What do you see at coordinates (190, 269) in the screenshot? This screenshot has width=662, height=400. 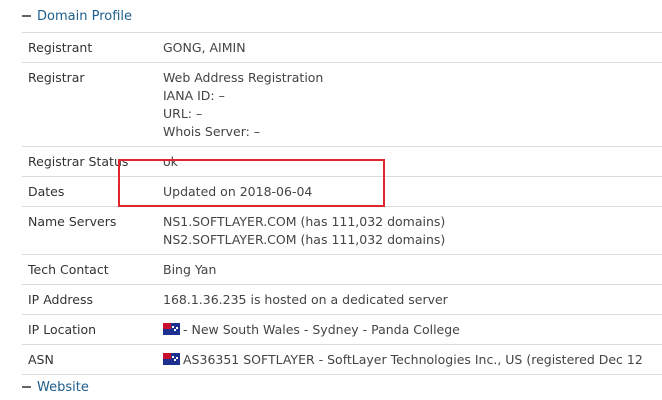 I see `tech-contact-value: Bing Yan` at bounding box center [190, 269].